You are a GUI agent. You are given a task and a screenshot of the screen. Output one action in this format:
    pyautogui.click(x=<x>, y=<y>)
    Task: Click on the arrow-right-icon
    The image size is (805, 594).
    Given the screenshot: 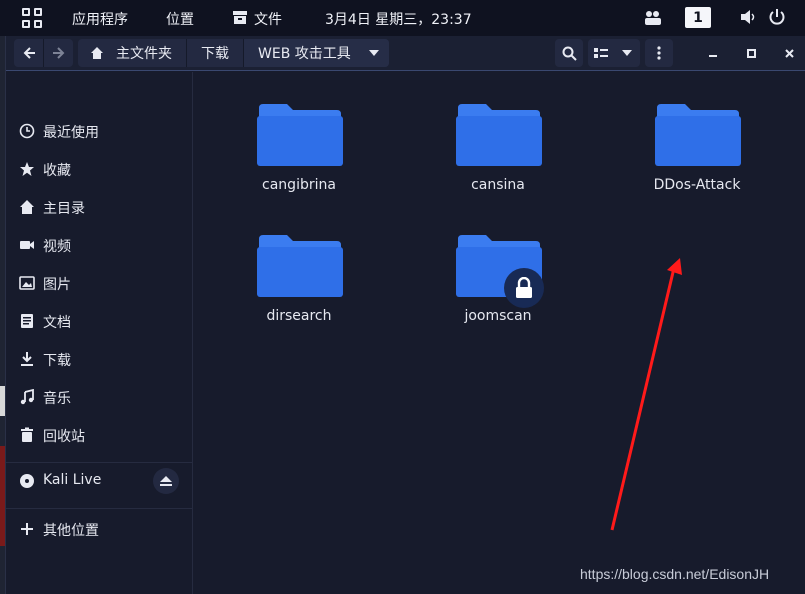 What is the action you would take?
    pyautogui.click(x=58, y=53)
    